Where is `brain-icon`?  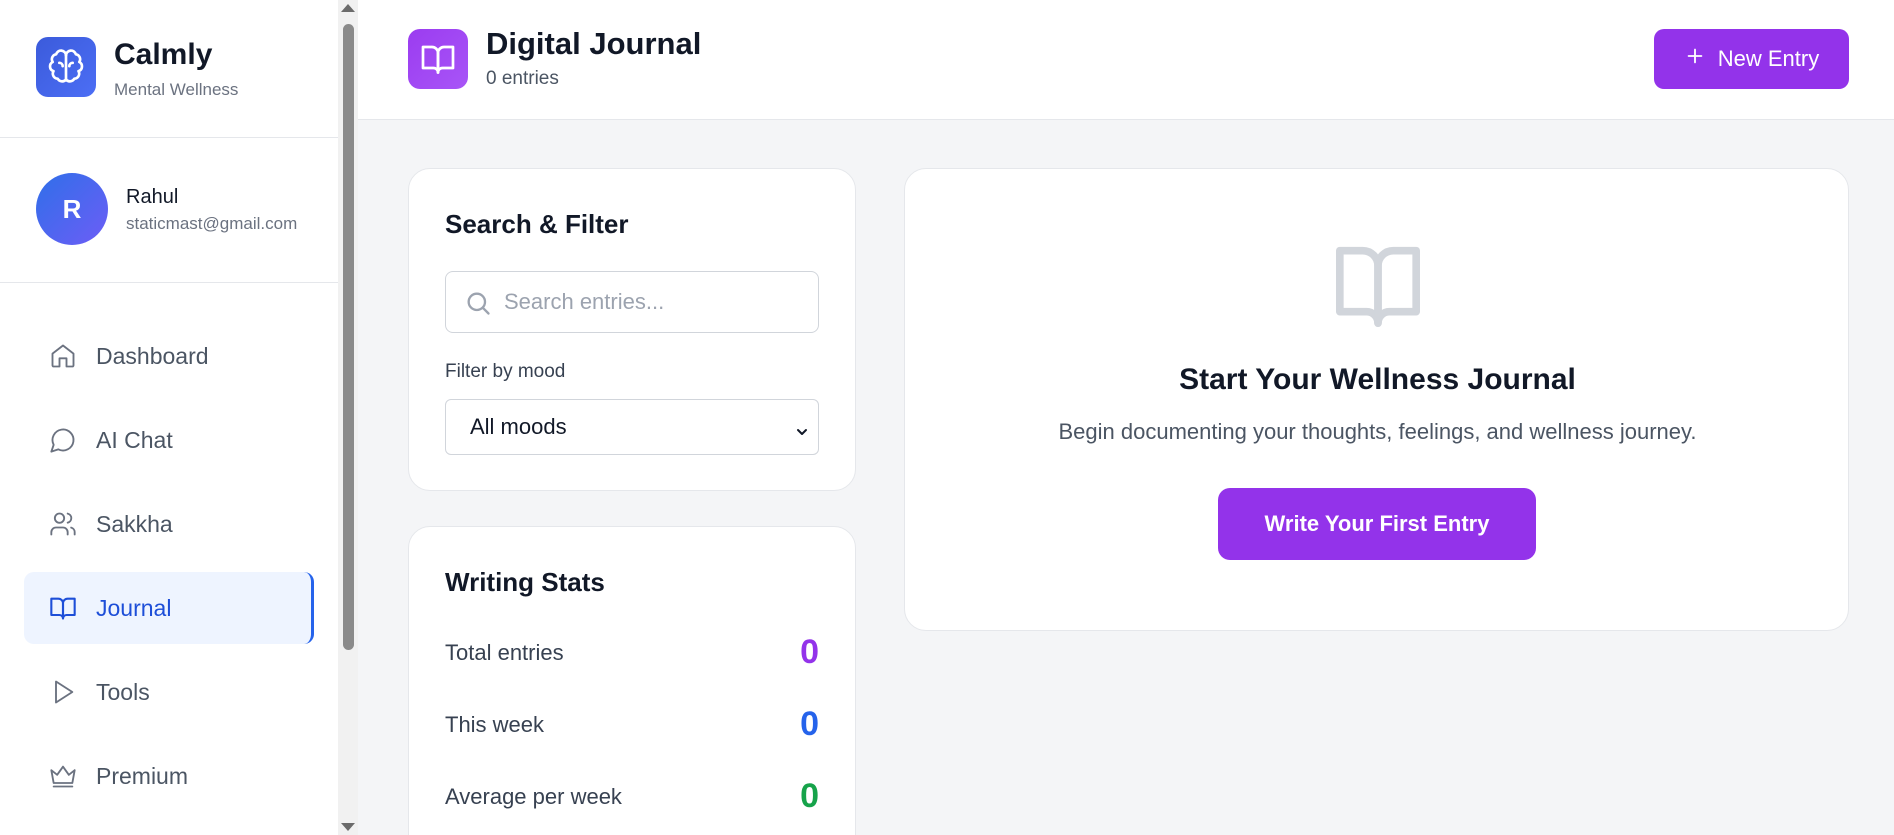 brain-icon is located at coordinates (66, 67).